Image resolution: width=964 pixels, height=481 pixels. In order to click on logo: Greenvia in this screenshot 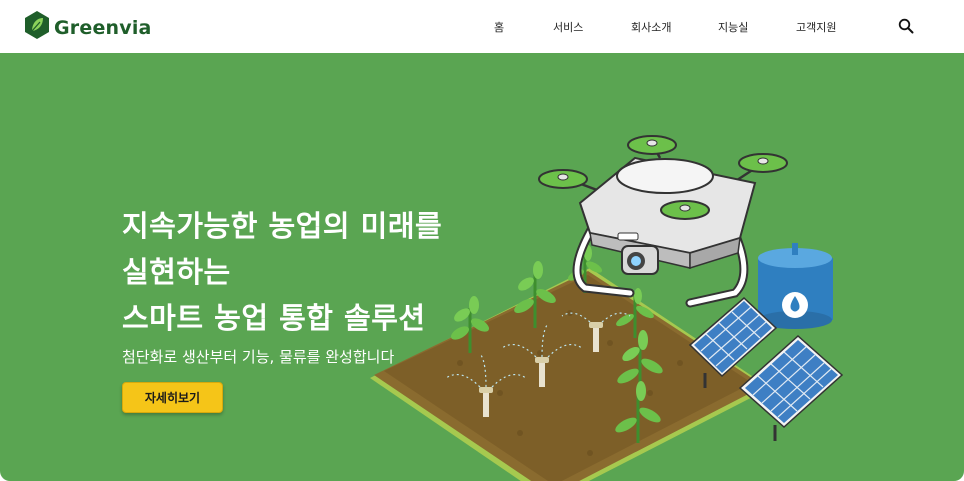, I will do `click(88, 27)`.